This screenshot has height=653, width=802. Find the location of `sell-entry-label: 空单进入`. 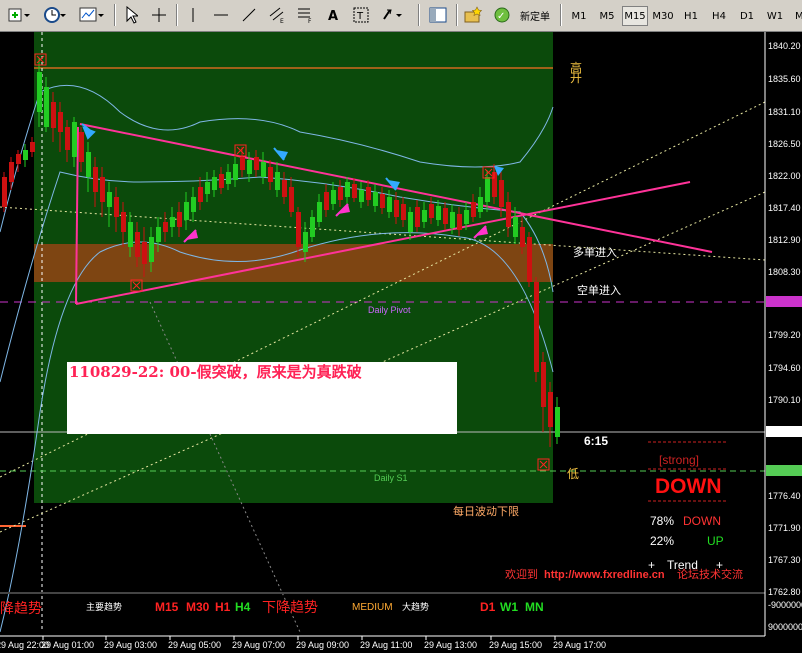

sell-entry-label: 空单进入 is located at coordinates (599, 290).